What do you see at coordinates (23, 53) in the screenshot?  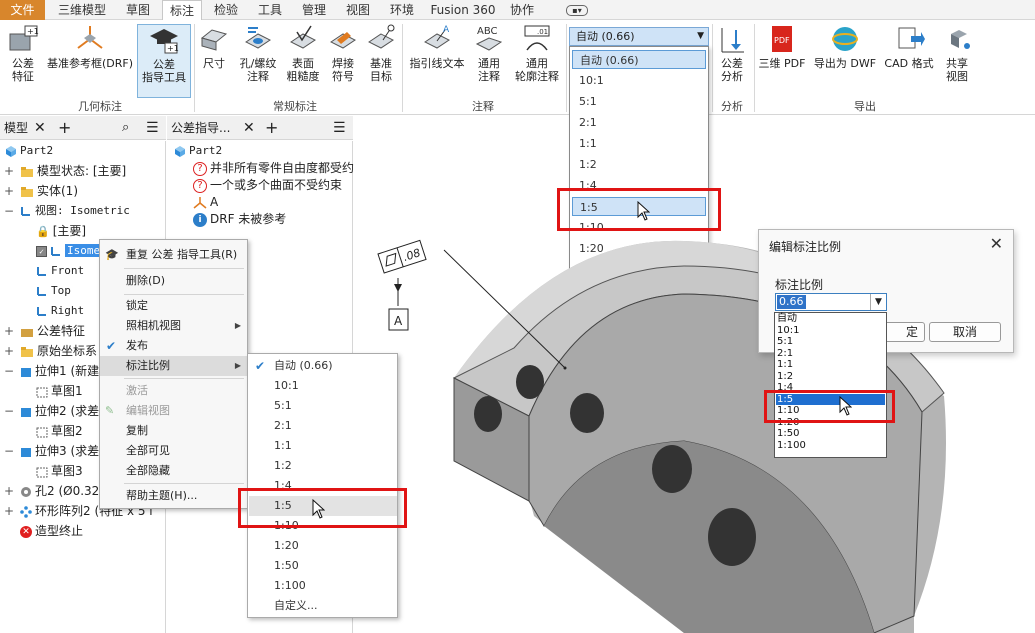 I see `tolerance-feature-button: +1 公差 特征` at bounding box center [23, 53].